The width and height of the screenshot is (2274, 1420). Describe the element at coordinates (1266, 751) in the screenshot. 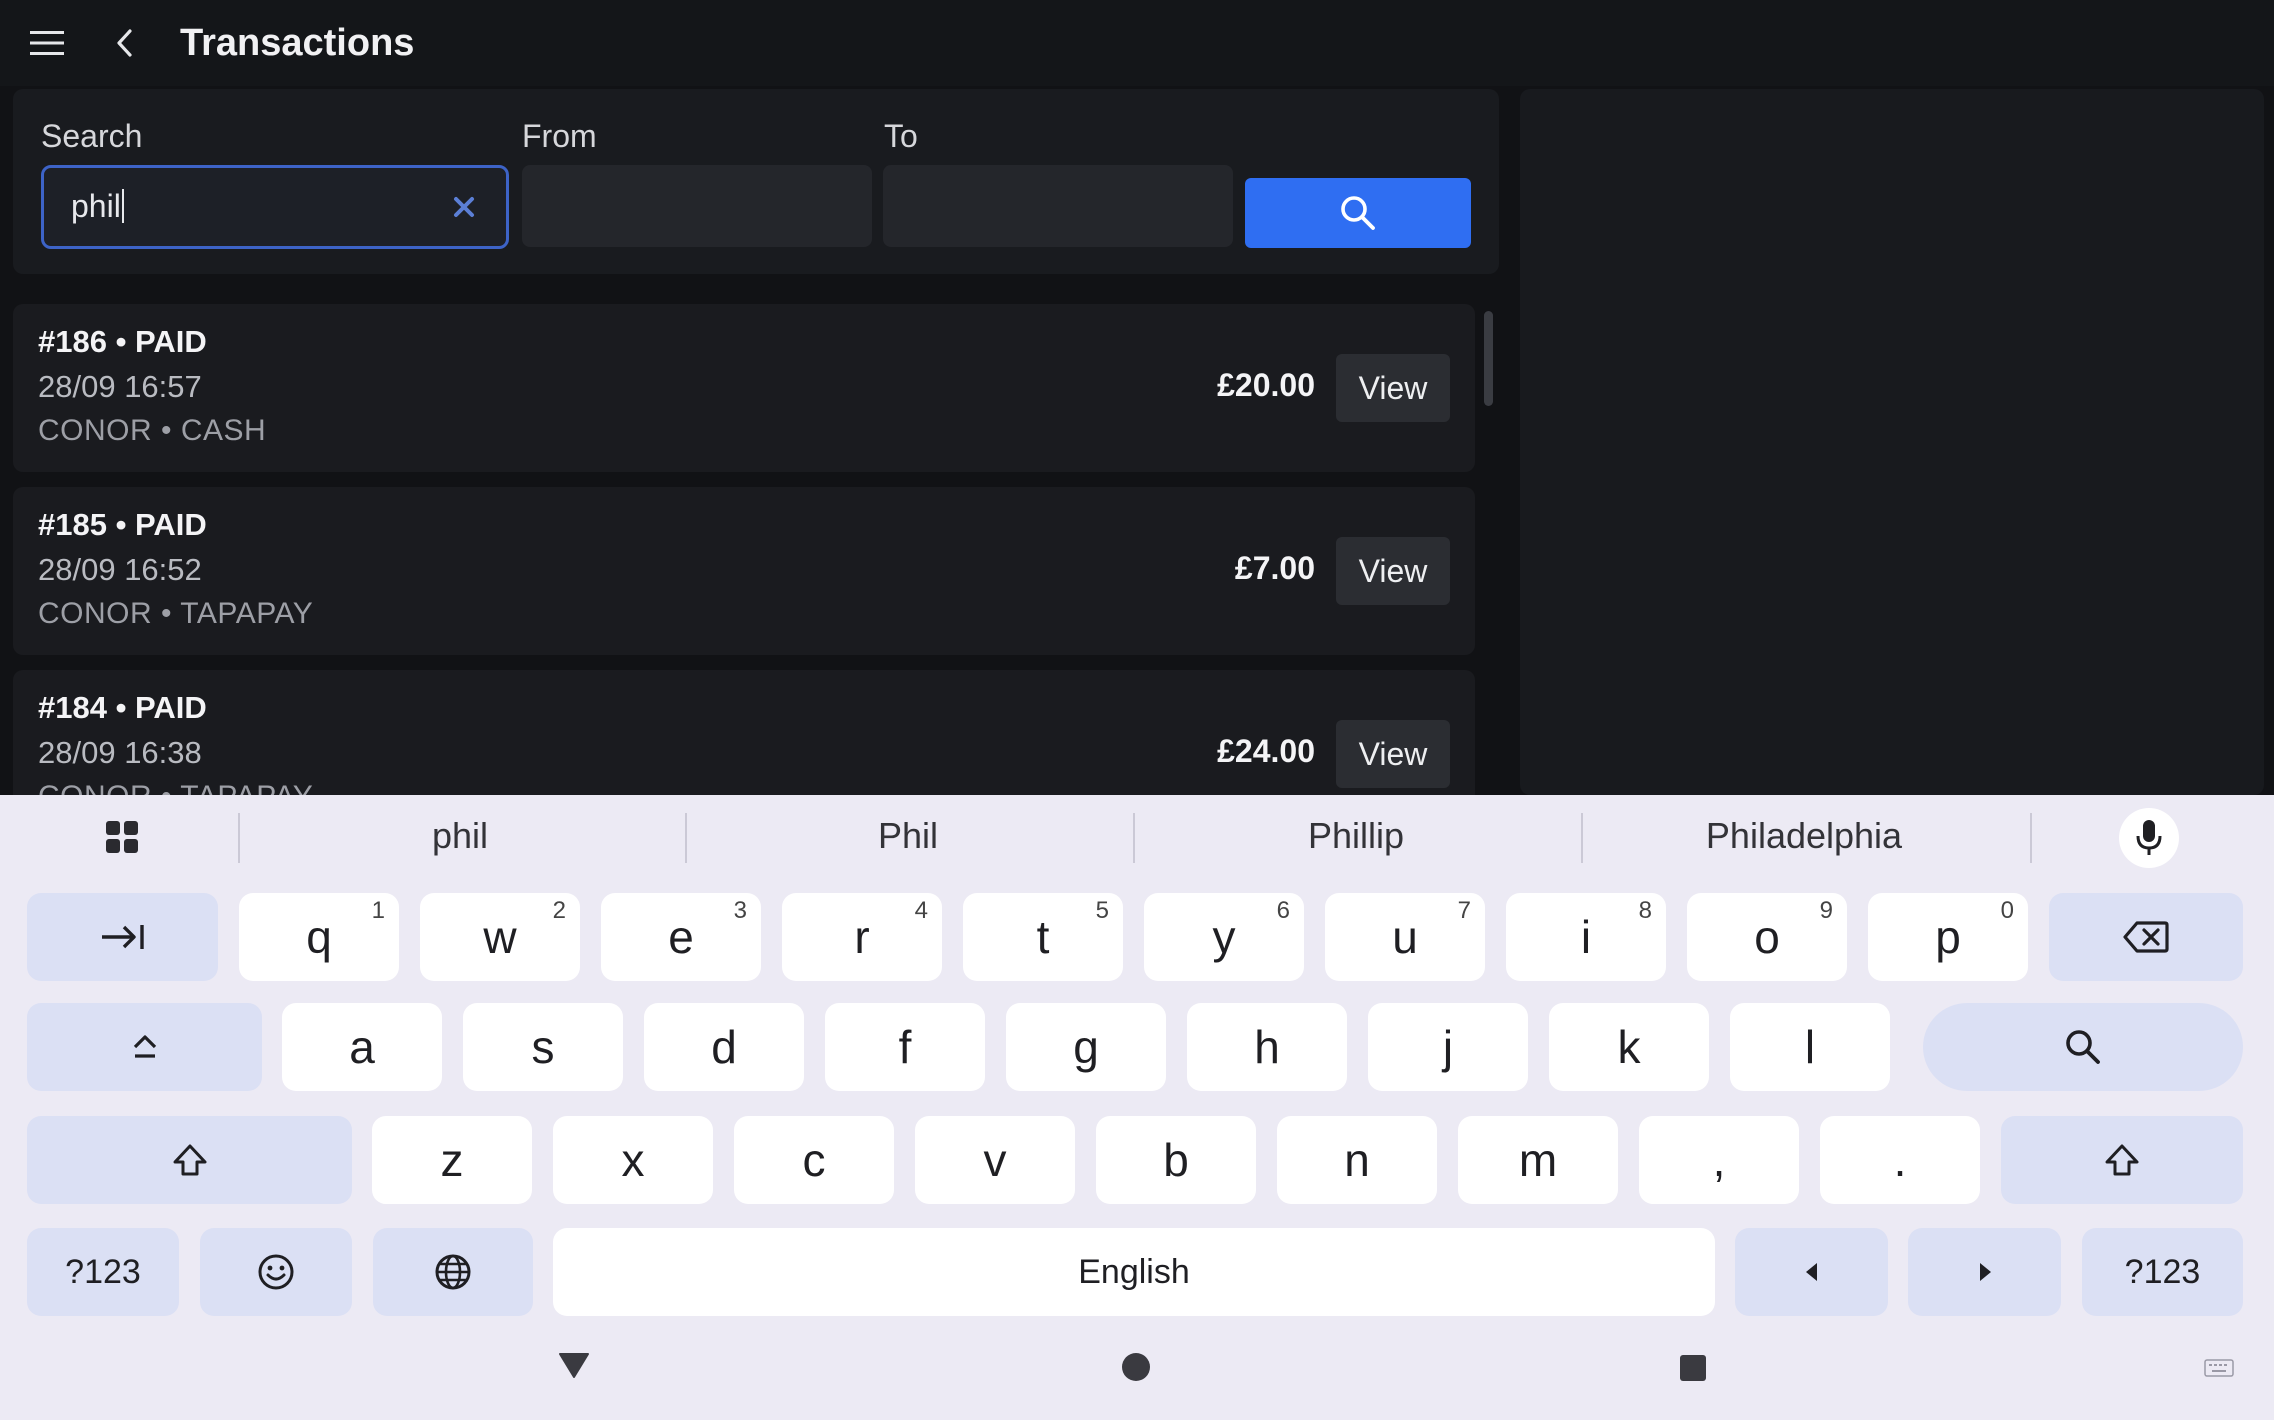

I see `transaction-amount: £24.00` at that location.